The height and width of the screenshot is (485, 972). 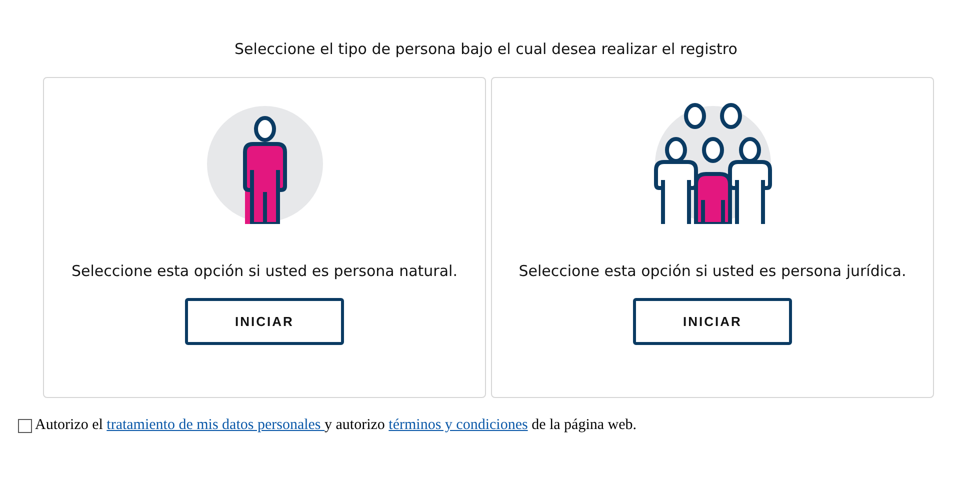 What do you see at coordinates (264, 164) in the screenshot?
I see `person-icon` at bounding box center [264, 164].